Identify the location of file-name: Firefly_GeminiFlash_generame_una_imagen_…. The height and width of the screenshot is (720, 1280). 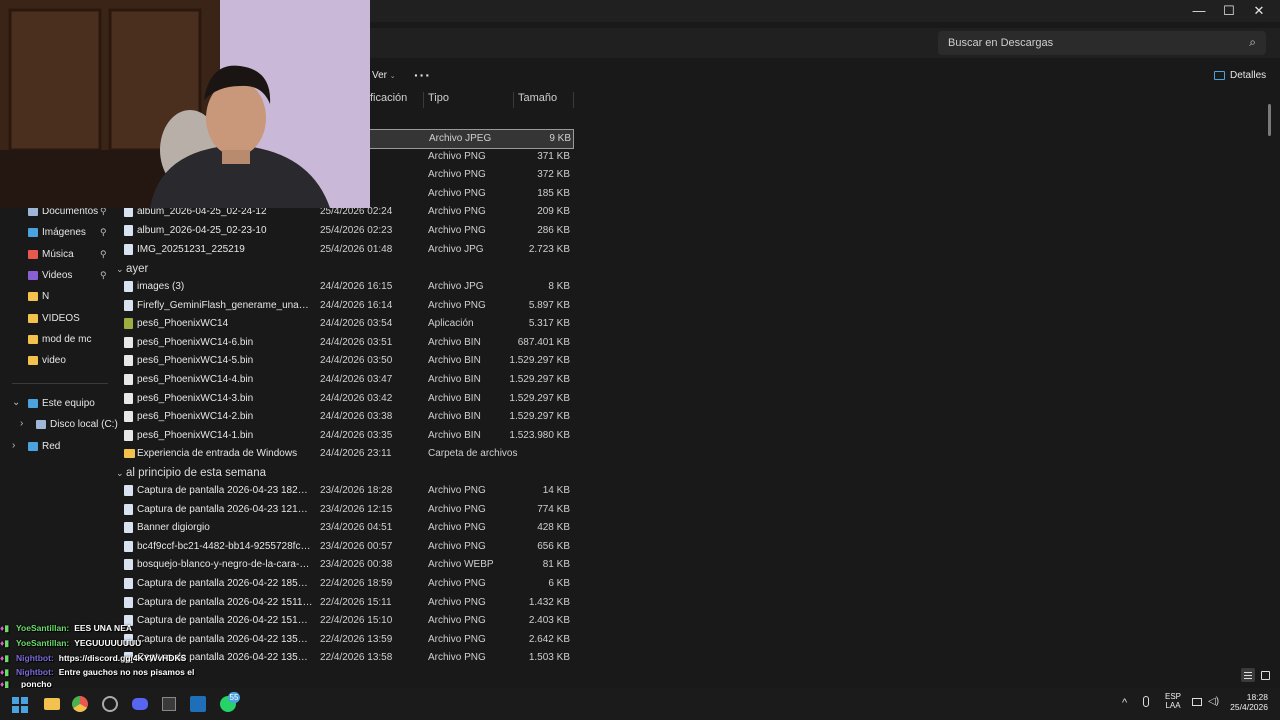
(225, 305).